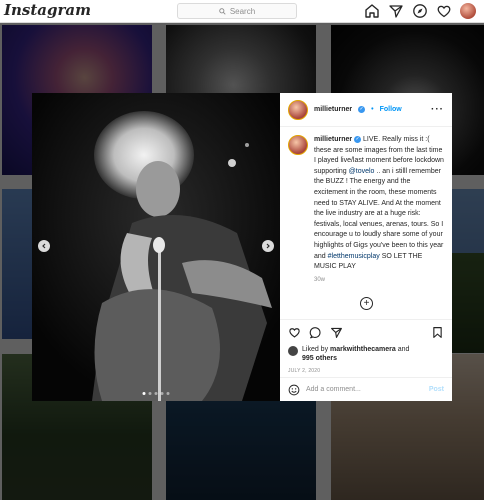 The height and width of the screenshot is (500, 484). I want to click on next-arrow-button, so click(268, 246).